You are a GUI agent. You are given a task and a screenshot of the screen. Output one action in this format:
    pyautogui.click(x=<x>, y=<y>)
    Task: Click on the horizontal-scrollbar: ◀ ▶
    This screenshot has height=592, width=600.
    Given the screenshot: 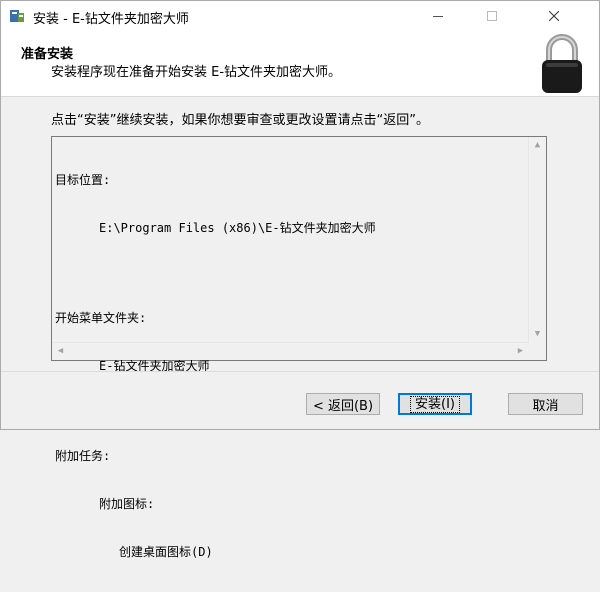 What is the action you would take?
    pyautogui.click(x=290, y=351)
    